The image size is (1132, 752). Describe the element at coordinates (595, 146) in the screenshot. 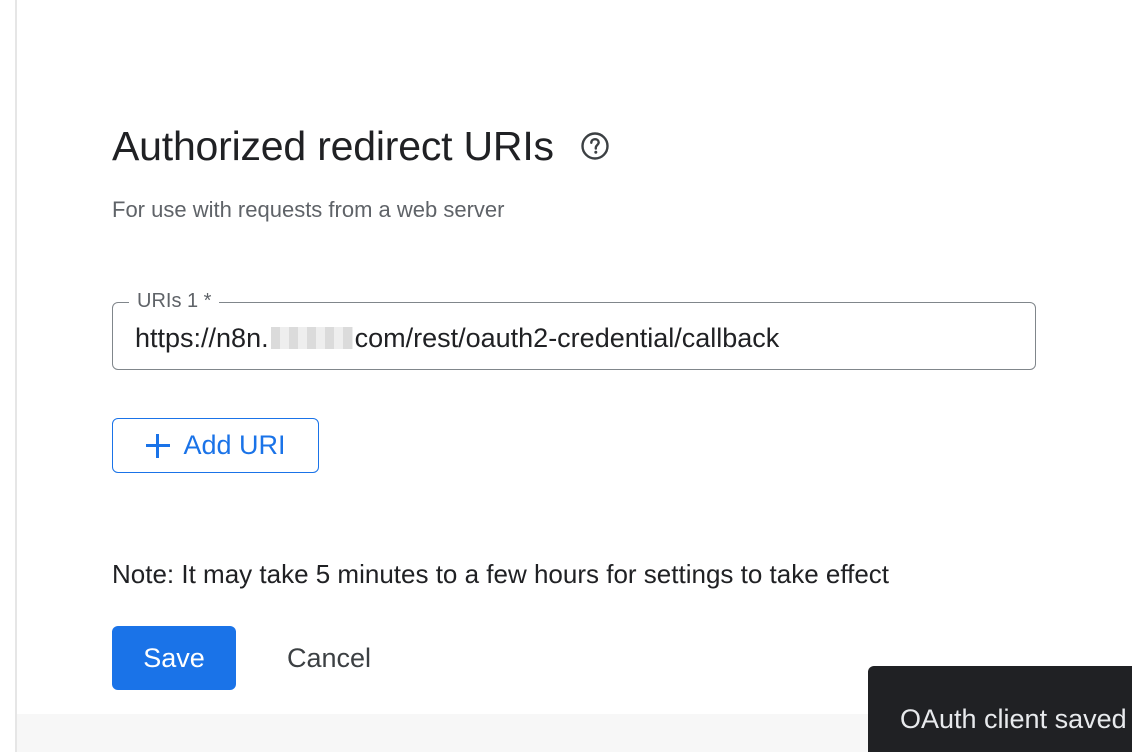

I see `help-circle-icon` at that location.